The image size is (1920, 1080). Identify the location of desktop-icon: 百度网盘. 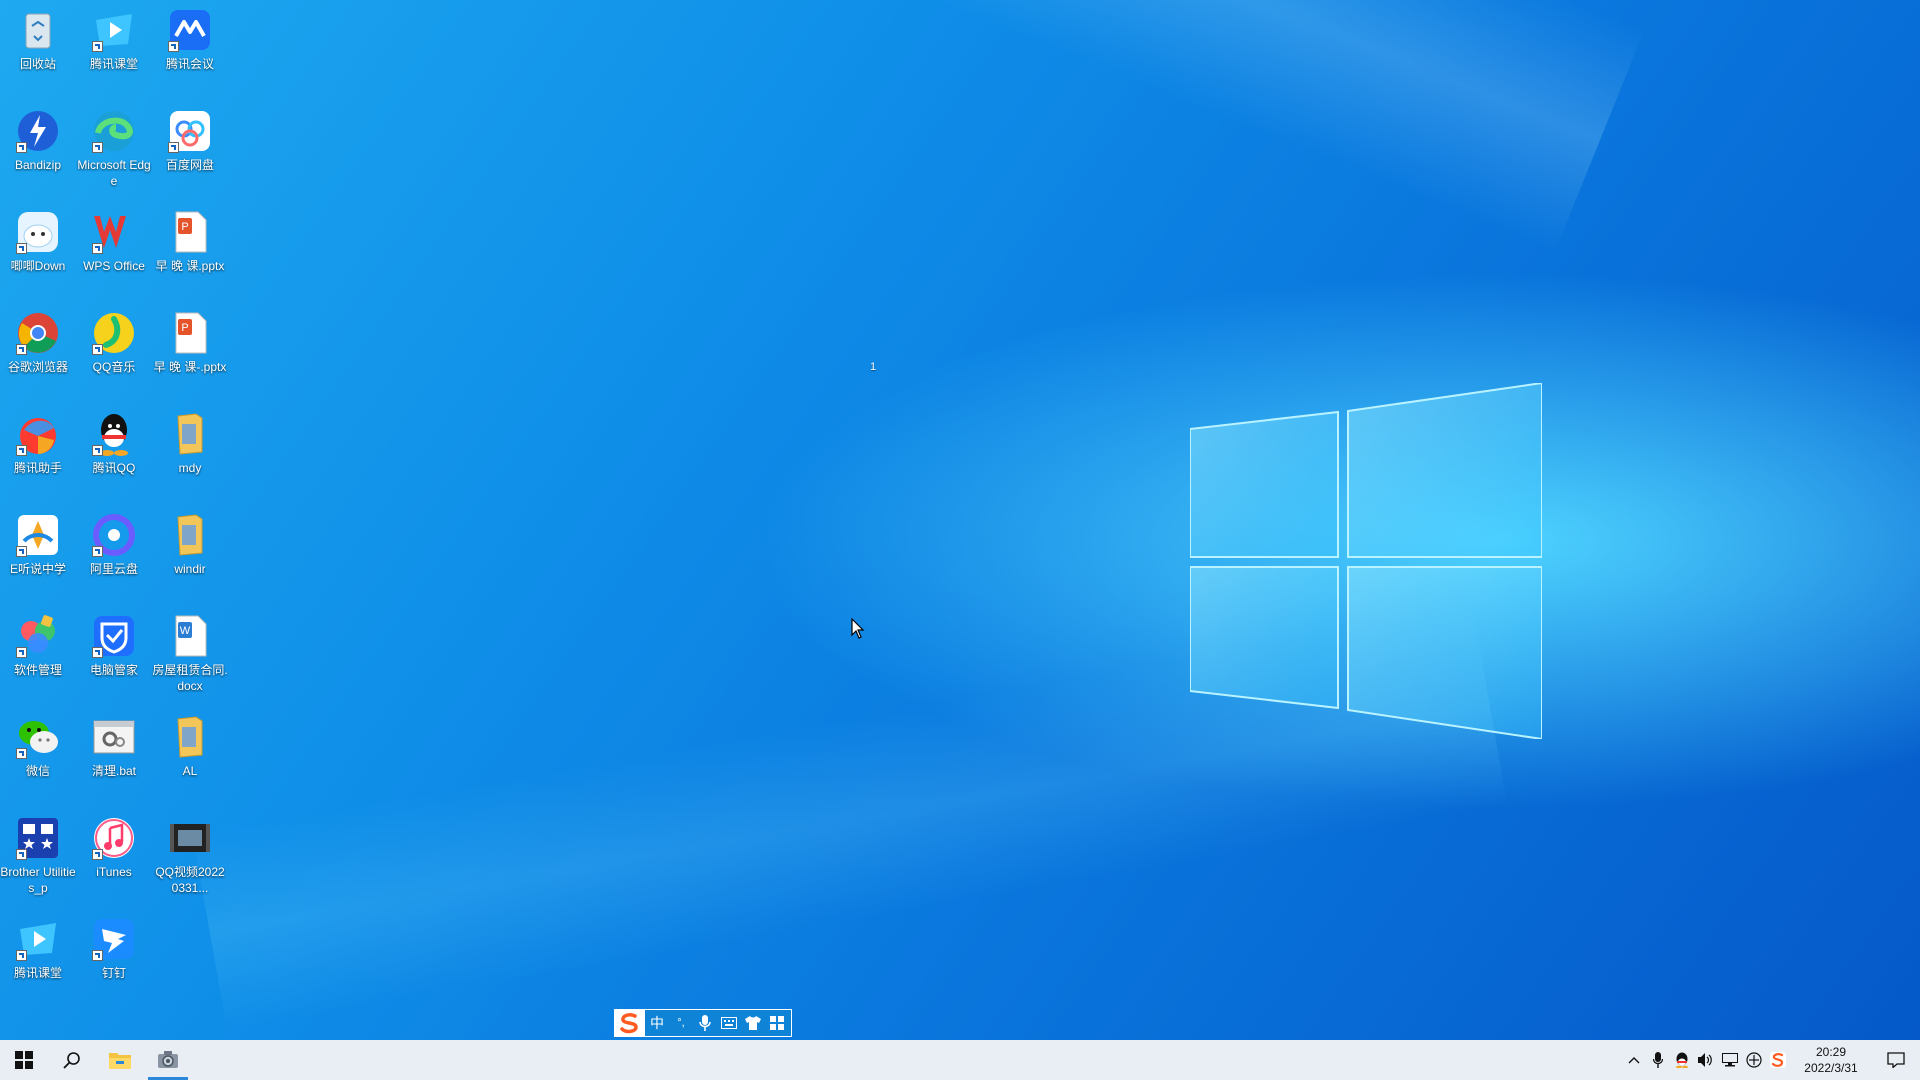
(190, 140).